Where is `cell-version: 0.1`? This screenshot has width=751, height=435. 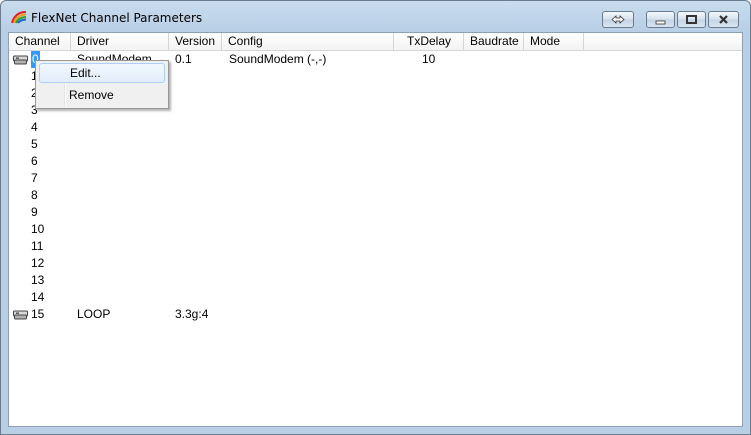
cell-version: 0.1 is located at coordinates (183, 59).